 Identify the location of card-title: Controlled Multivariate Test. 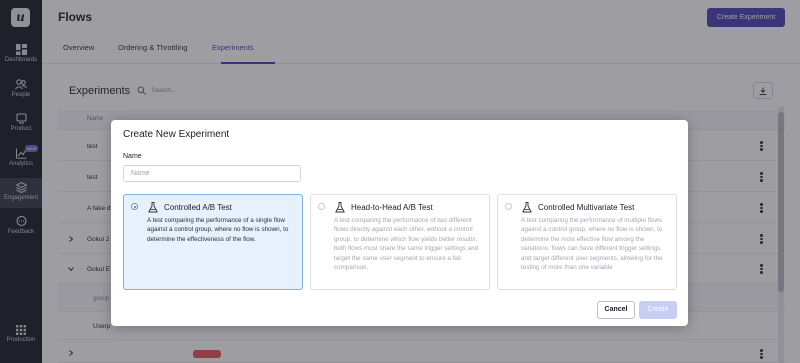
(586, 207).